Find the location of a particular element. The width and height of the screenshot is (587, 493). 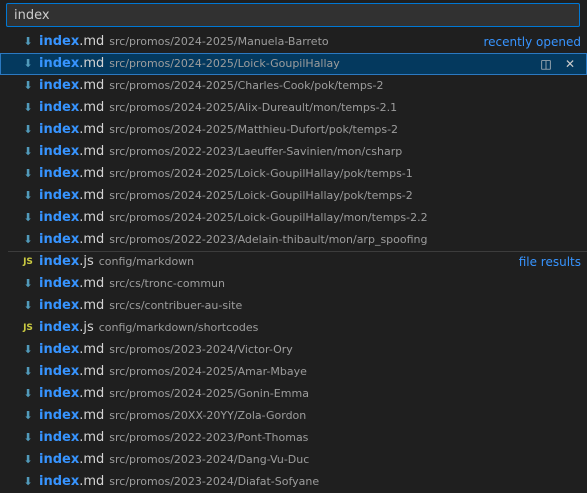

result-file-path: src/promos/2024-2025/Loick-GoupilHallay is located at coordinates (224, 63).